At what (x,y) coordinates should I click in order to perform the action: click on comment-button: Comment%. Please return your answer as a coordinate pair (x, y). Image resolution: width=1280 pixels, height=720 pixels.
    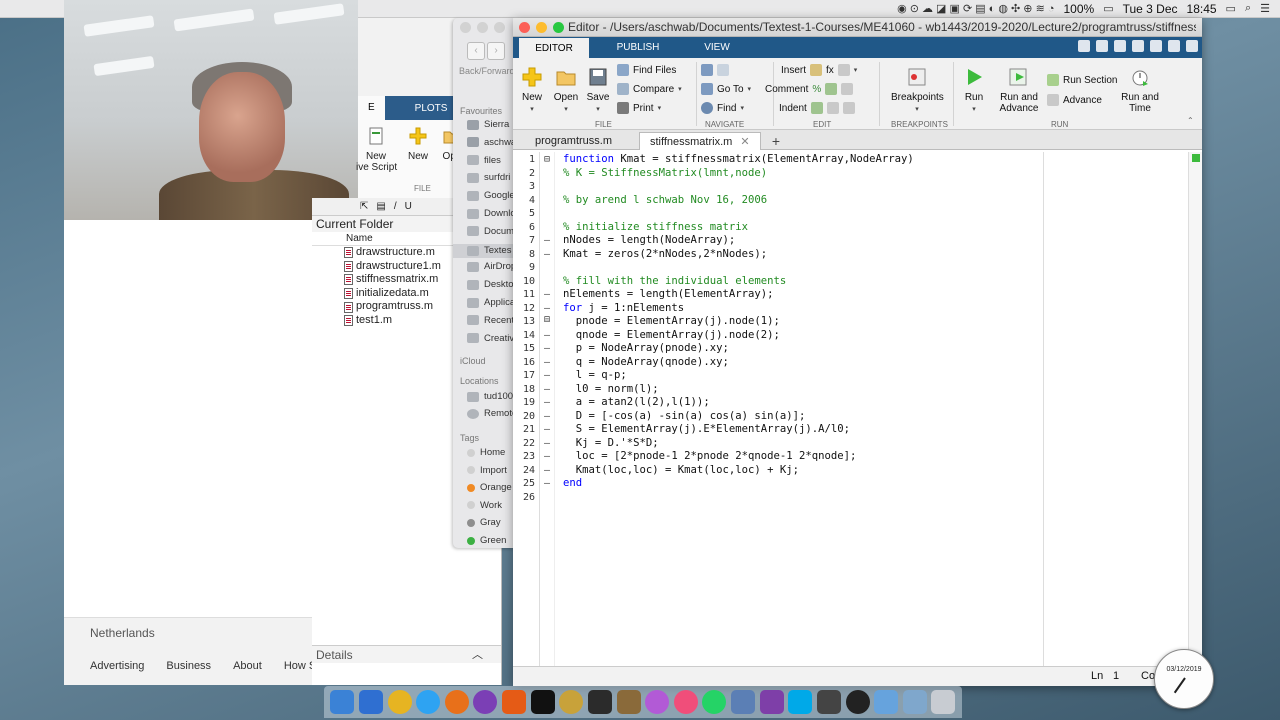
    Looking at the image, I should click on (809, 89).